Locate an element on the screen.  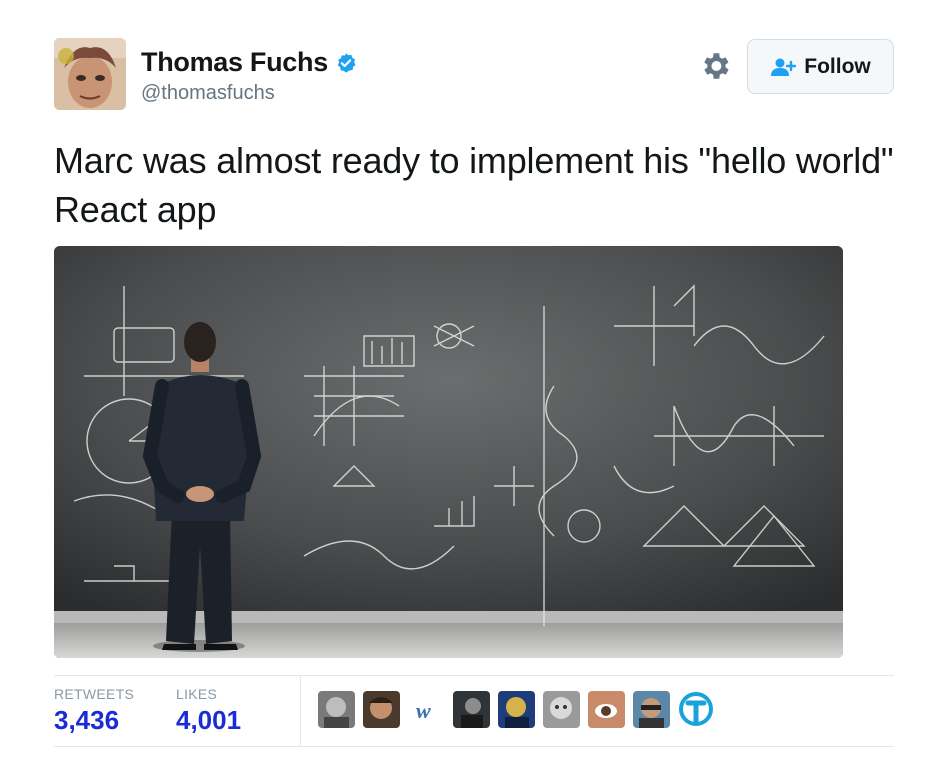
svg-text: w is located at coordinates (423, 710).